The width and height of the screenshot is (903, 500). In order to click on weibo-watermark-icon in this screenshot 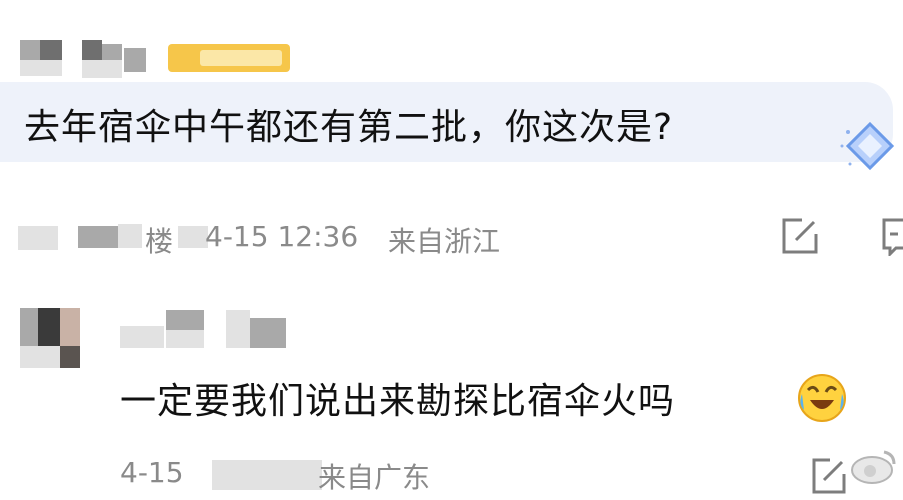, I will do `click(874, 466)`.